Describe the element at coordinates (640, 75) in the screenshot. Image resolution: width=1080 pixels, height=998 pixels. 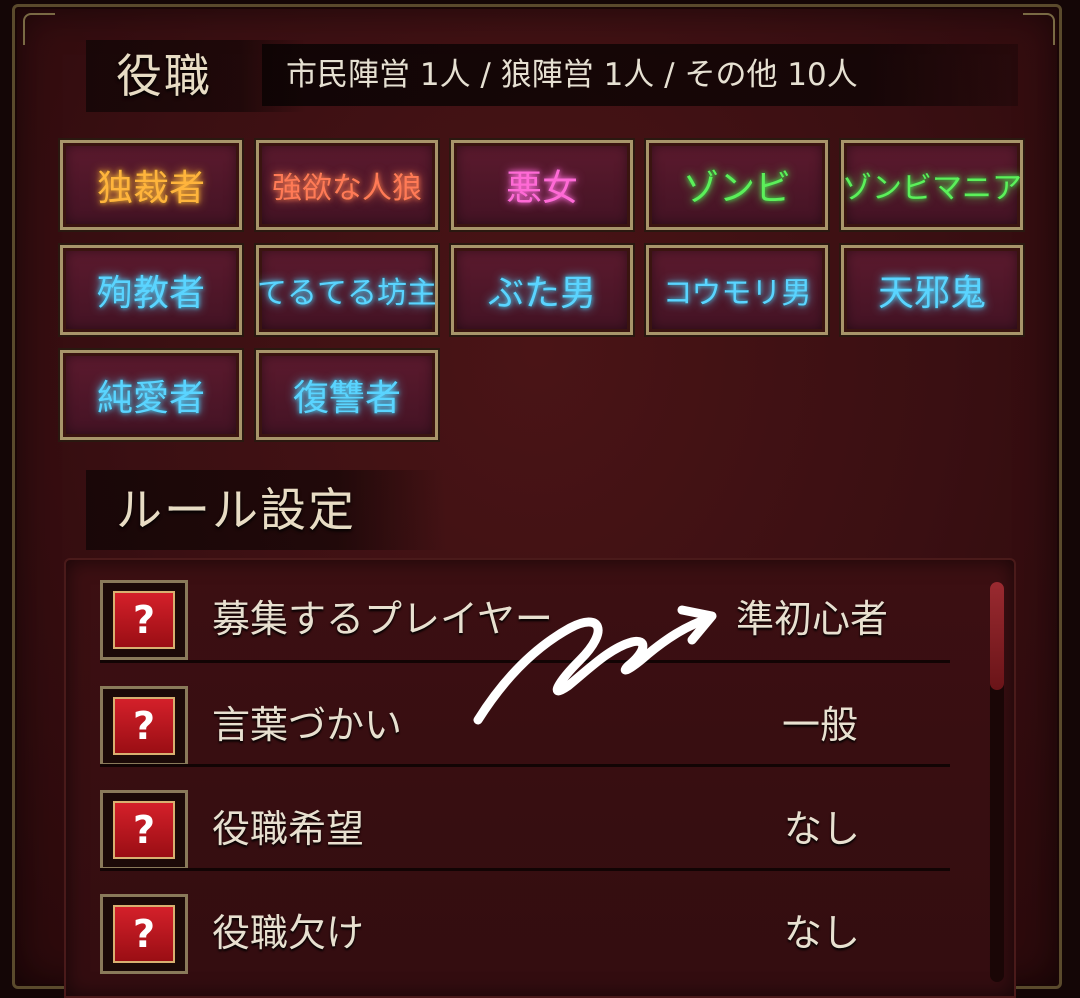
I see `faction-summary: 市民陣営 1人 / 狼陣営 1人 / その他 10人` at that location.